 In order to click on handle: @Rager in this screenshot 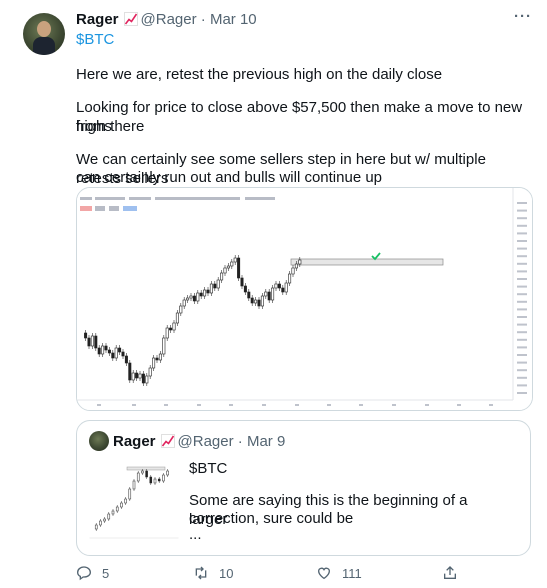, I will do `click(169, 19)`.